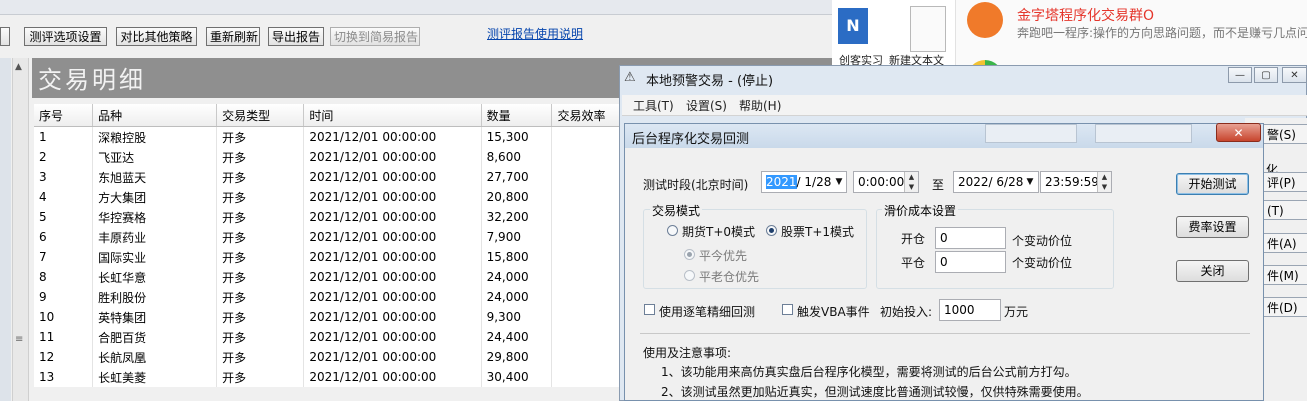  What do you see at coordinates (535, 33) in the screenshot?
I see `report-help-link: 测评报告使用说明` at bounding box center [535, 33].